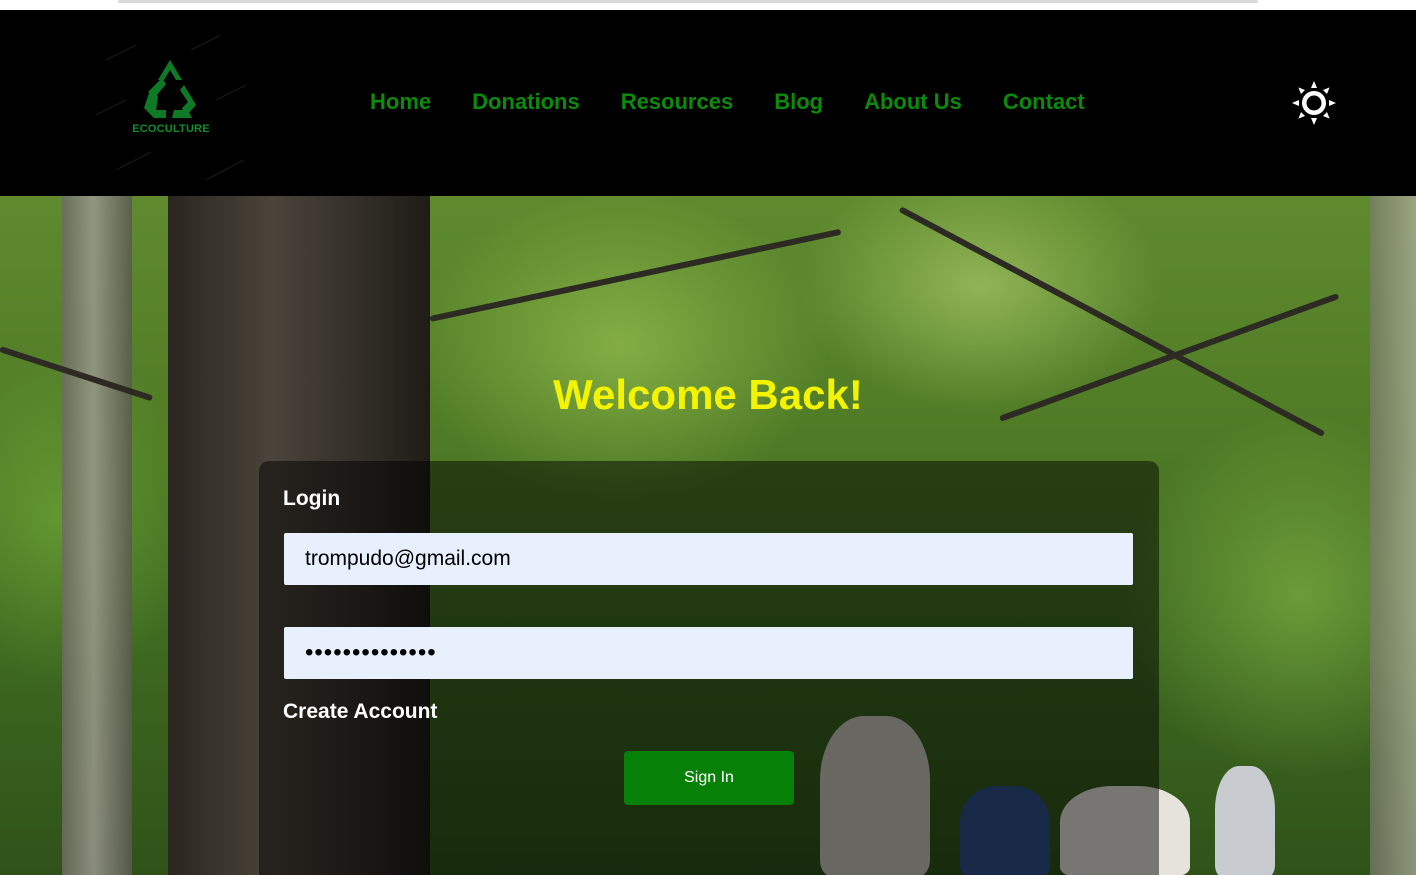 This screenshot has height=875, width=1416. I want to click on email-field, so click(708, 559).